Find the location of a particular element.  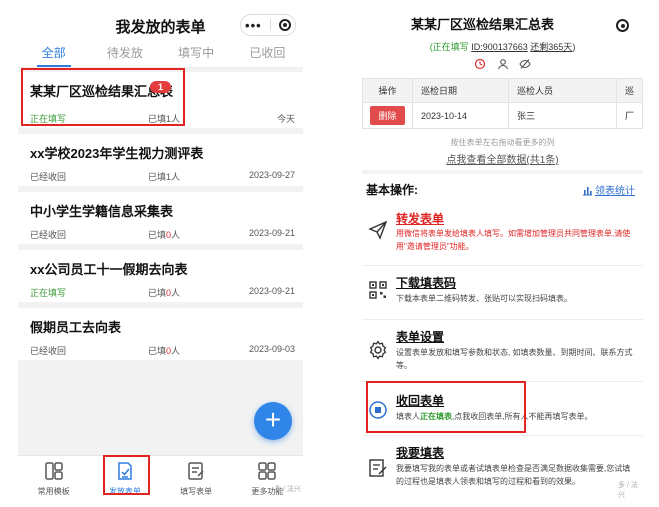

form-card: 中小学生学籍信息采集表 已经收回 已填0人 2023-09-21 is located at coordinates (160, 218).